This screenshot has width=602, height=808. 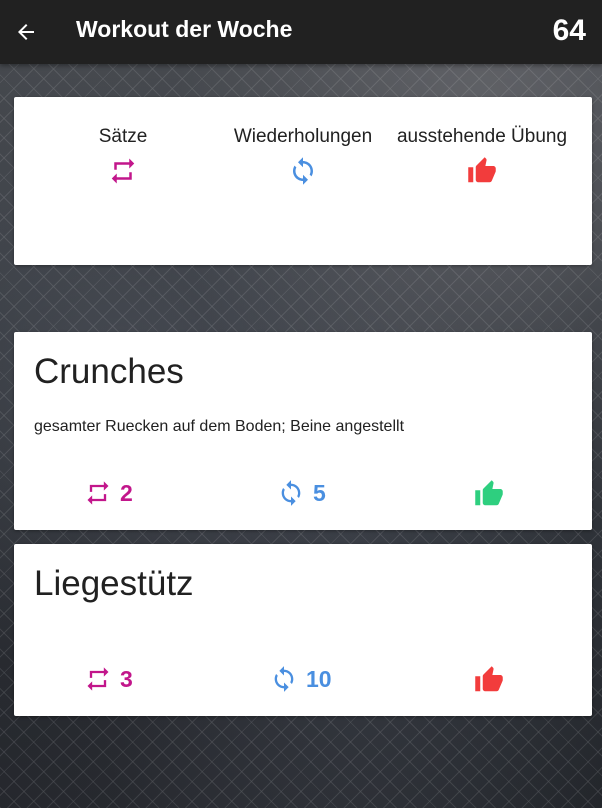 What do you see at coordinates (123, 153) in the screenshot?
I see `legend-sets: Sätze` at bounding box center [123, 153].